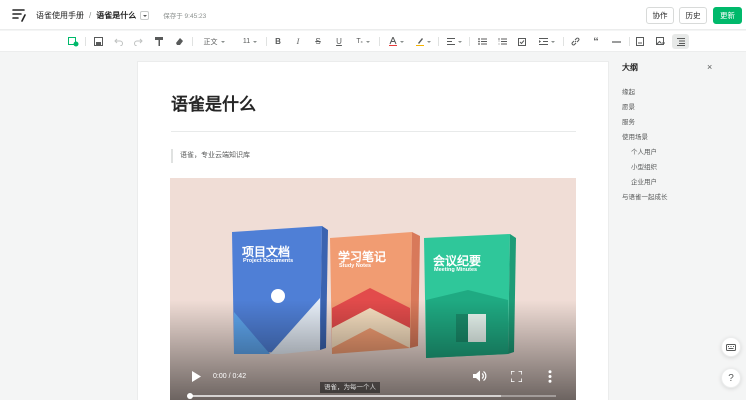  Describe the element at coordinates (145, 15) in the screenshot. I see `doc-dropdown-icon` at that location.